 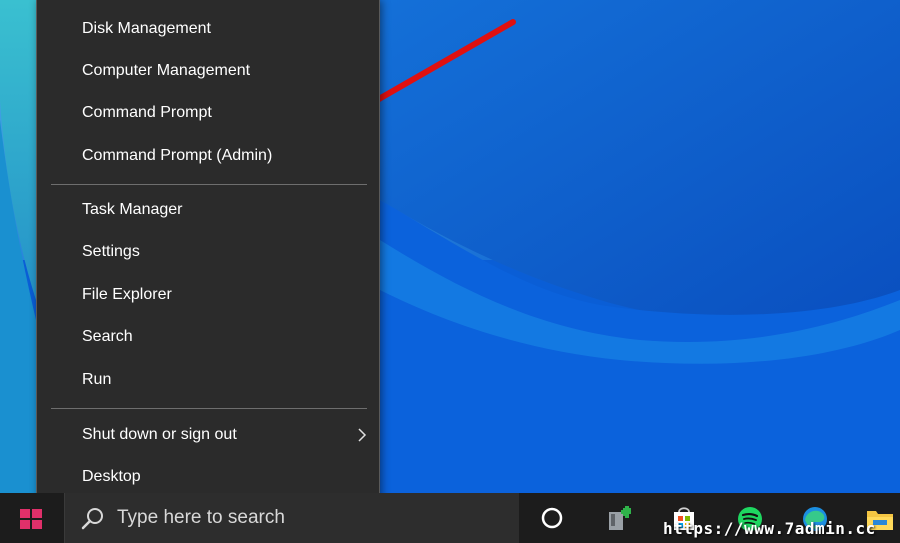 I want to click on menu-item-shut-down-or-sign-out: Shut down or sign out, so click(x=208, y=435).